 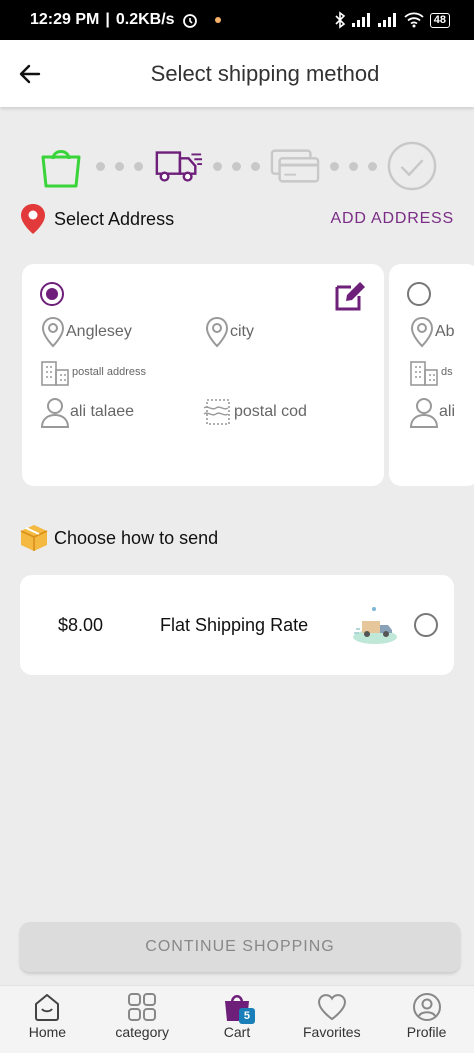 I want to click on address-radio-selected, so click(x=52, y=294).